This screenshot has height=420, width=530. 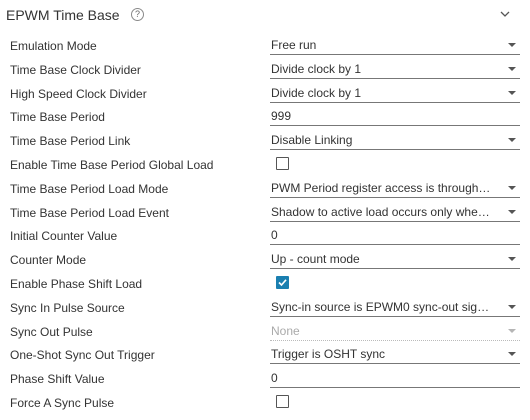 What do you see at coordinates (315, 259) in the screenshot?
I see `field-value: Up - count mode` at bounding box center [315, 259].